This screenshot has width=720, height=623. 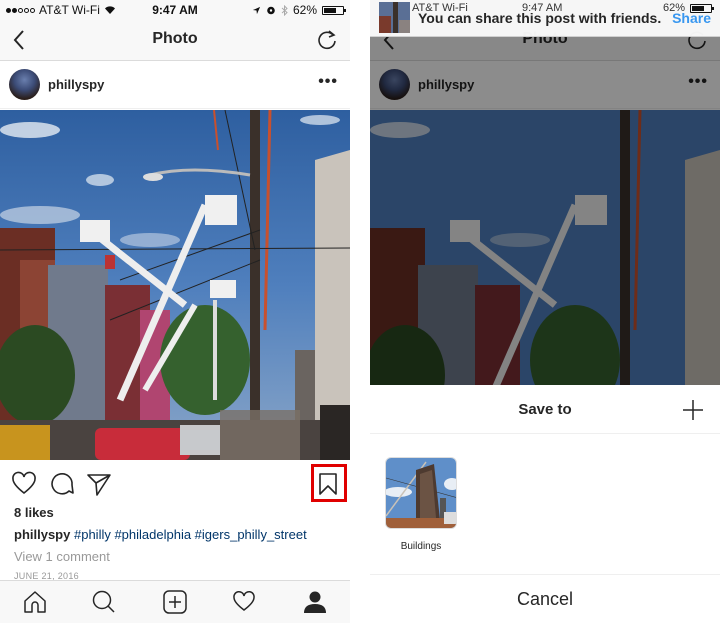 What do you see at coordinates (284, 10) in the screenshot?
I see `bluetooth-icon` at bounding box center [284, 10].